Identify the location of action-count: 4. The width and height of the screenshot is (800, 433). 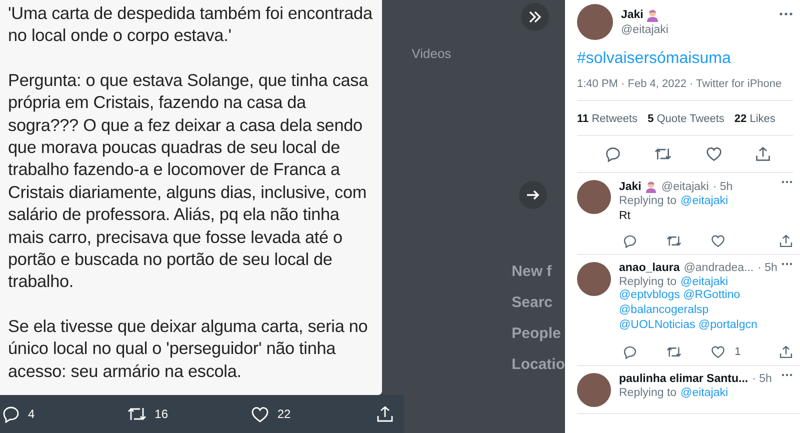
(31, 414).